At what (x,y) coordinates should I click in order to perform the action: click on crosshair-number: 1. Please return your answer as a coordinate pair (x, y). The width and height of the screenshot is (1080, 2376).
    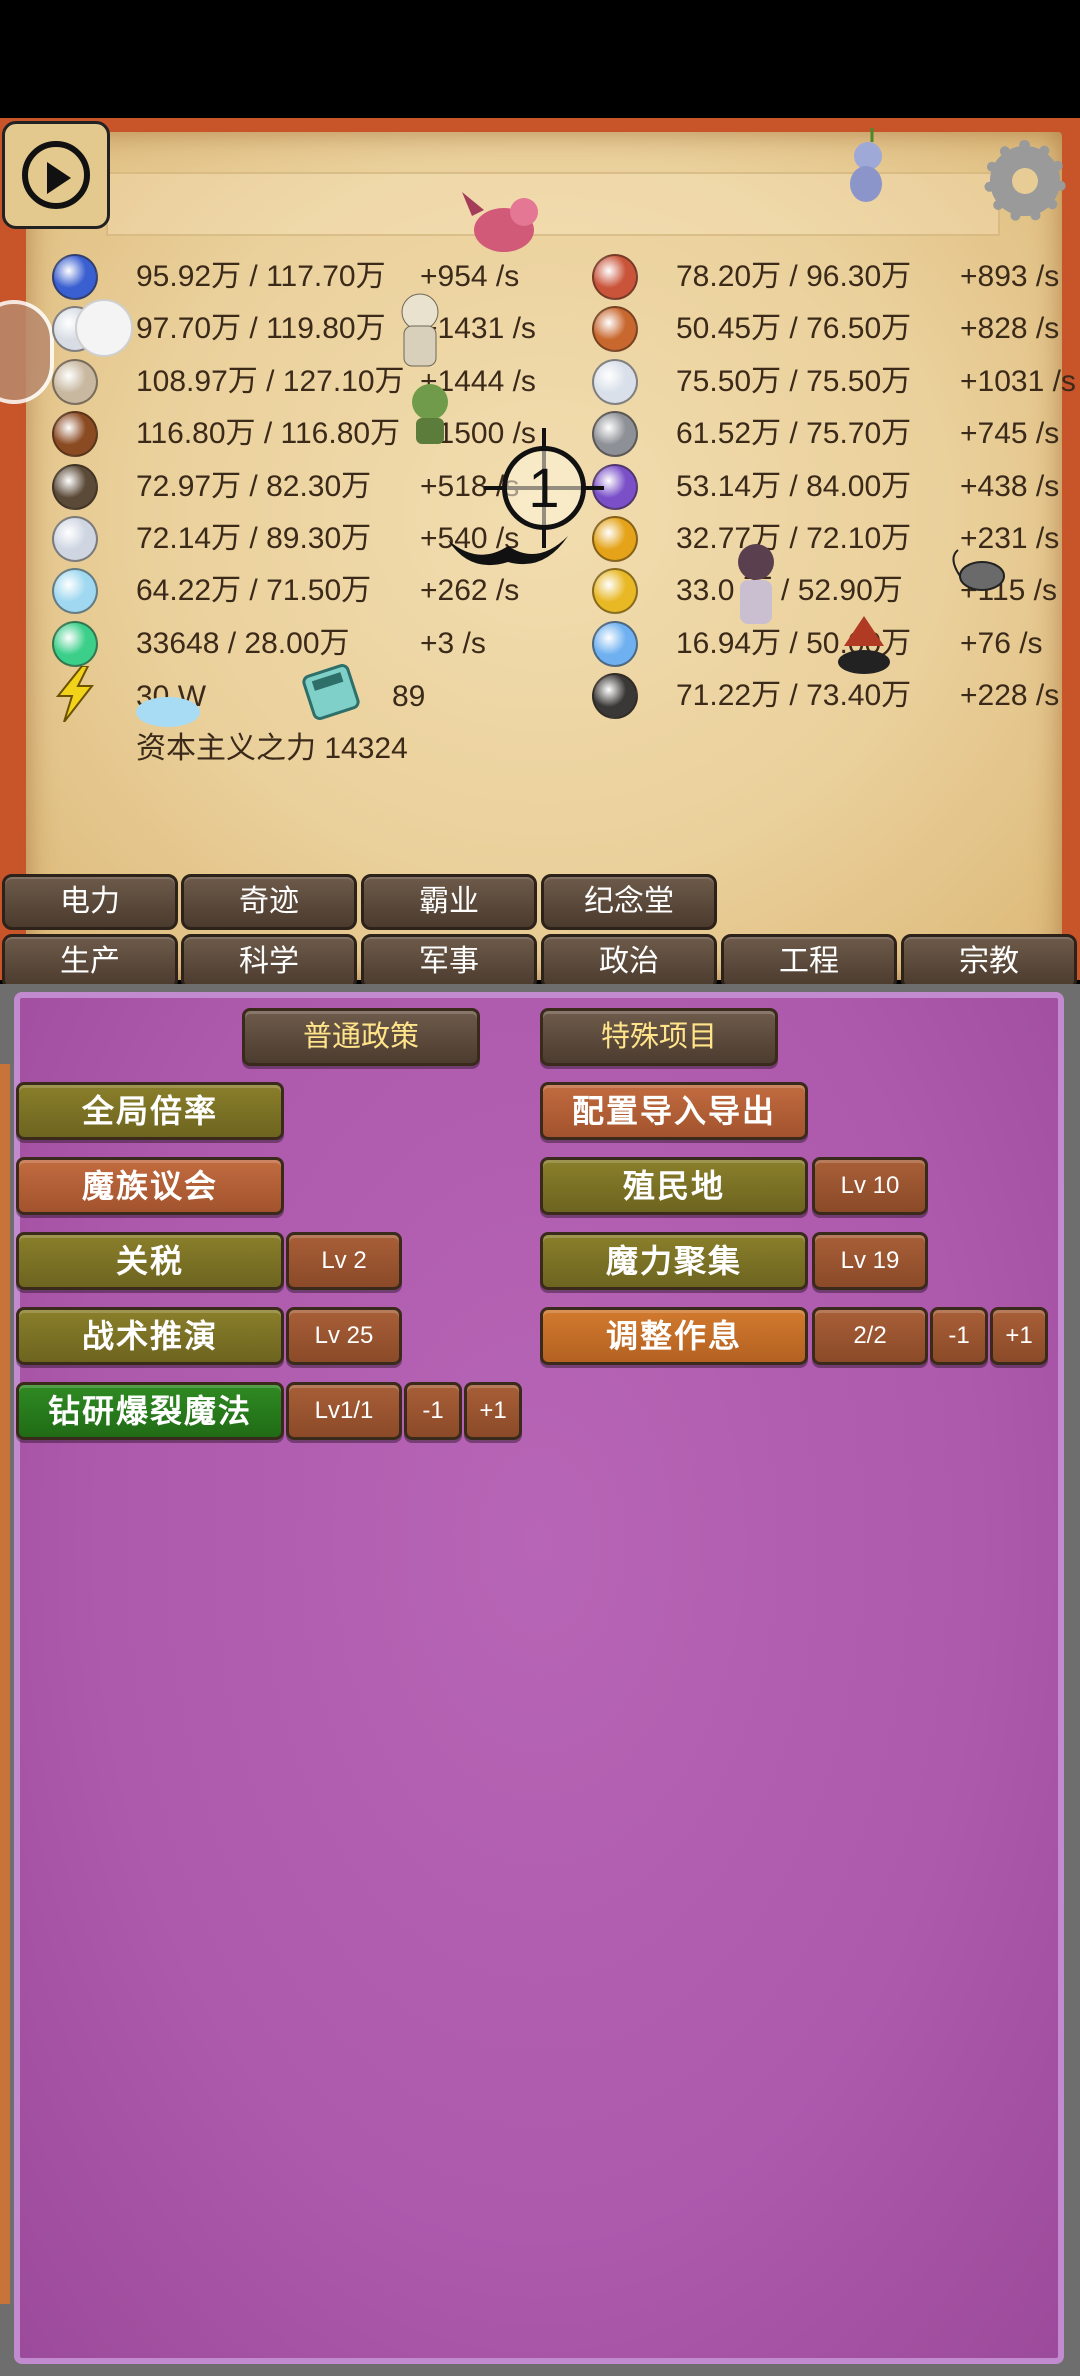
    Looking at the image, I should click on (544, 487).